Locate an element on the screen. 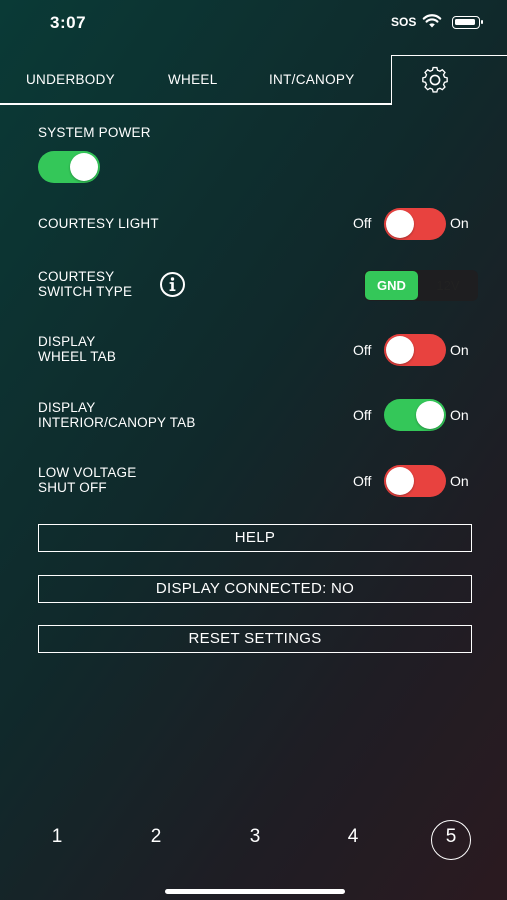 This screenshot has height=900, width=507. display-wheel-tab-toggle is located at coordinates (415, 350).